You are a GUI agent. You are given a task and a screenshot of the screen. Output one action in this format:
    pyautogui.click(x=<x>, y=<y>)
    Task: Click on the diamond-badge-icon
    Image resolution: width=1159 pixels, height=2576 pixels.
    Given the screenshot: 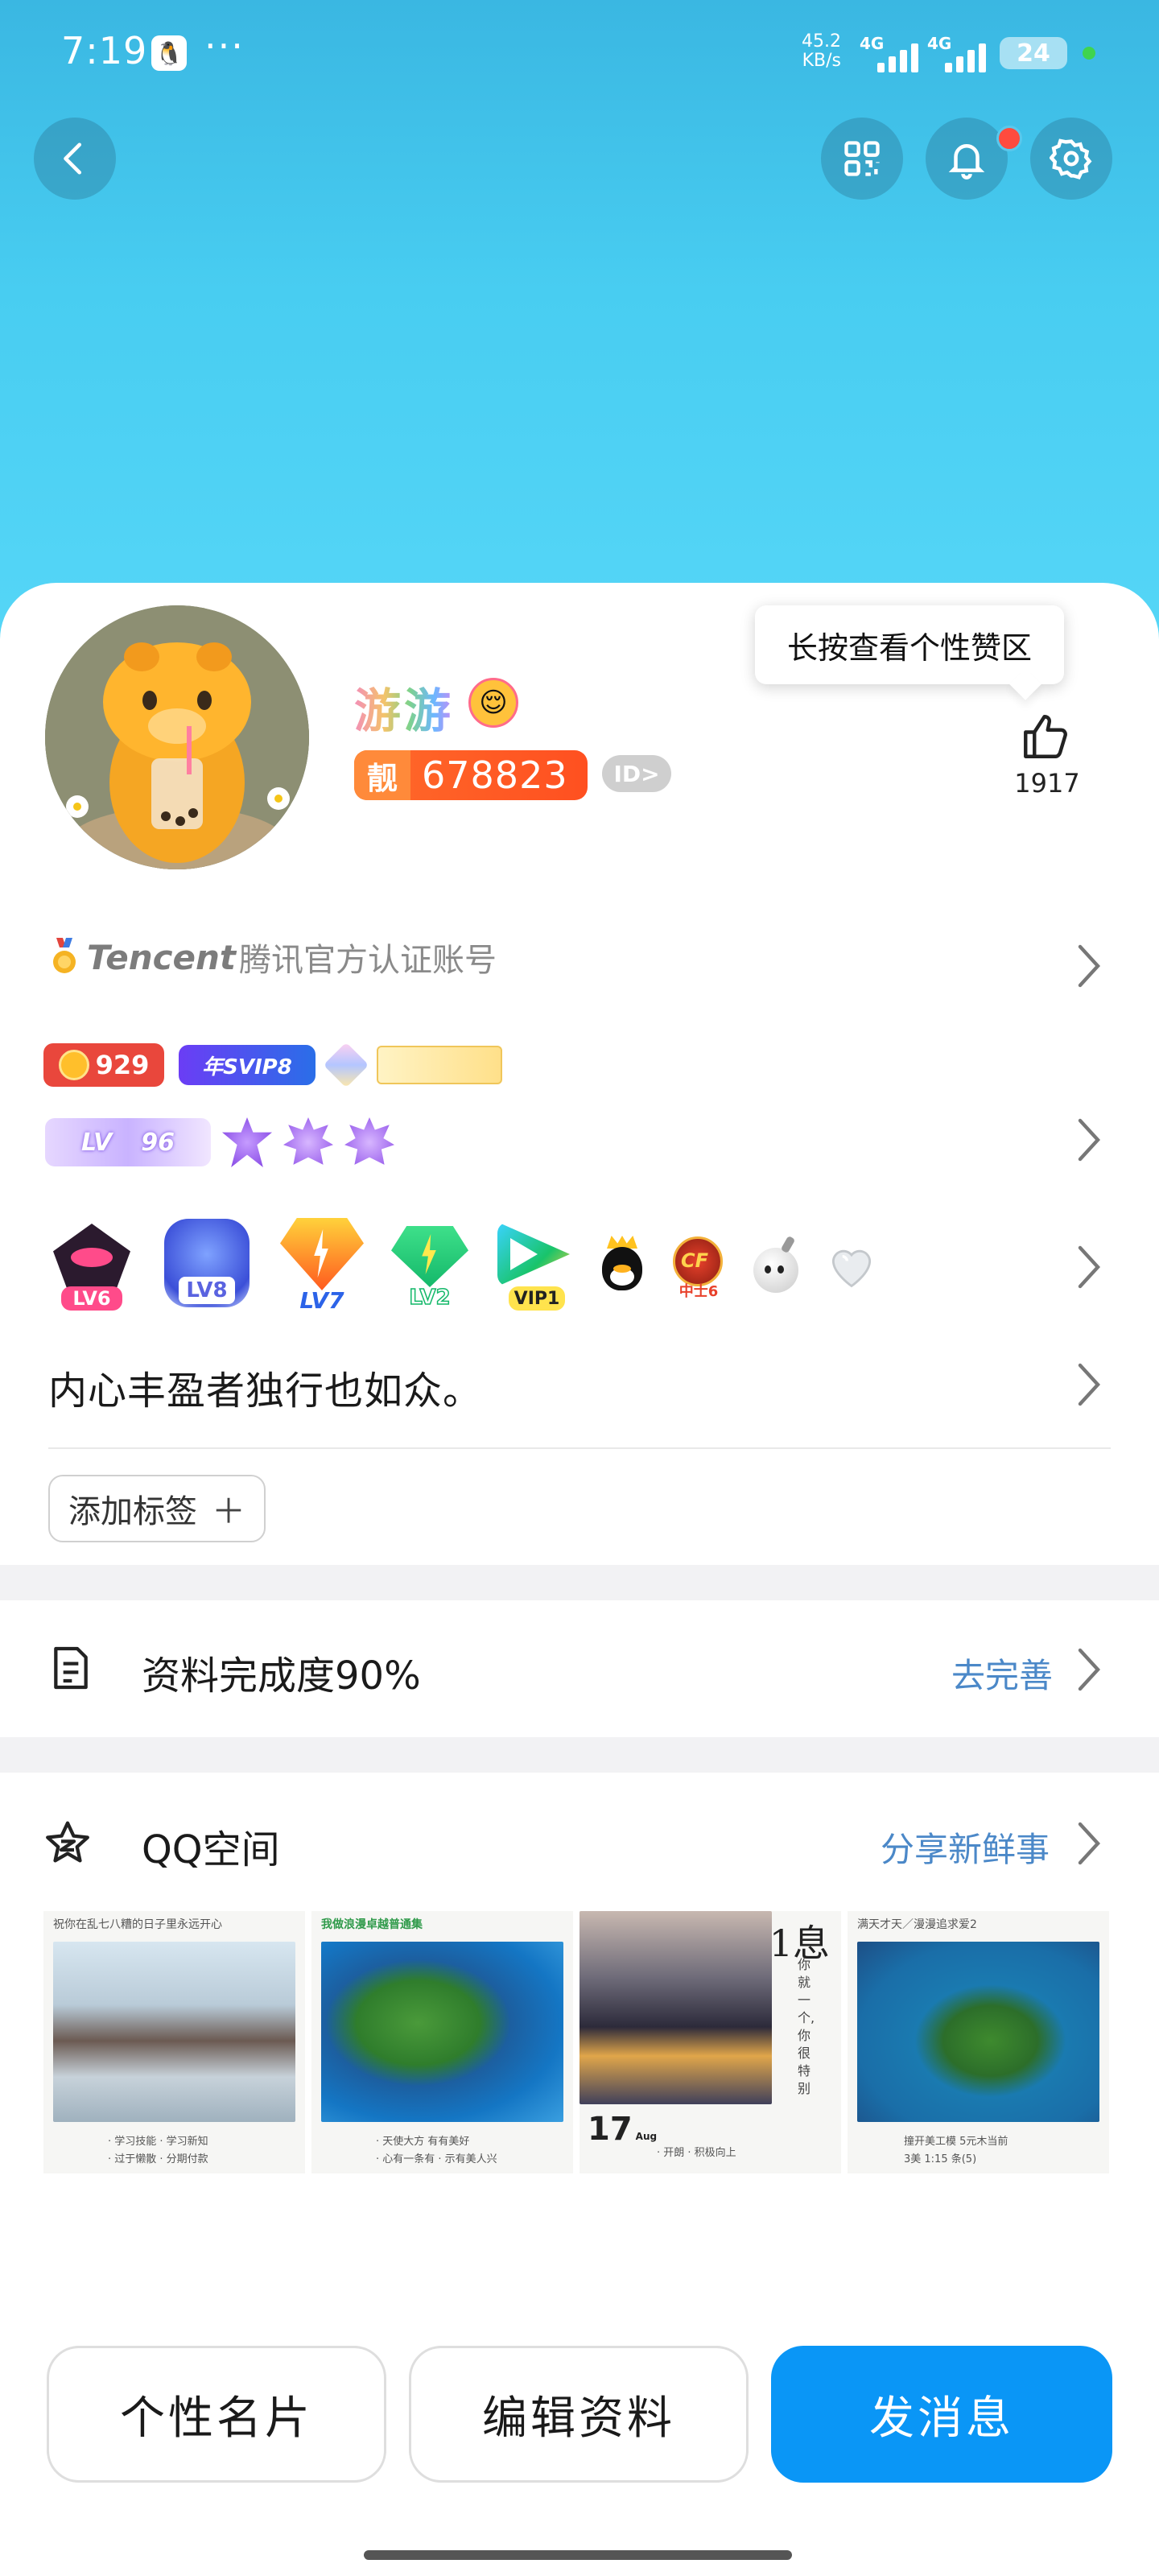 What is the action you would take?
    pyautogui.click(x=346, y=1065)
    